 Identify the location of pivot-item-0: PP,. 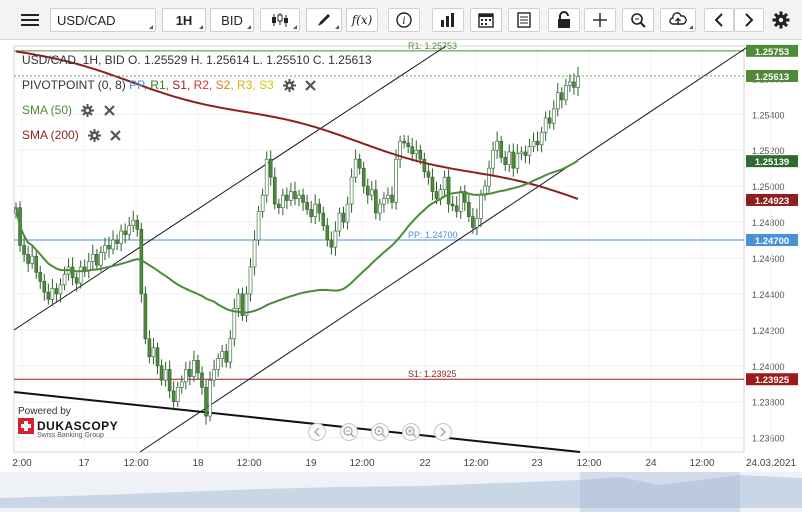
(138, 85).